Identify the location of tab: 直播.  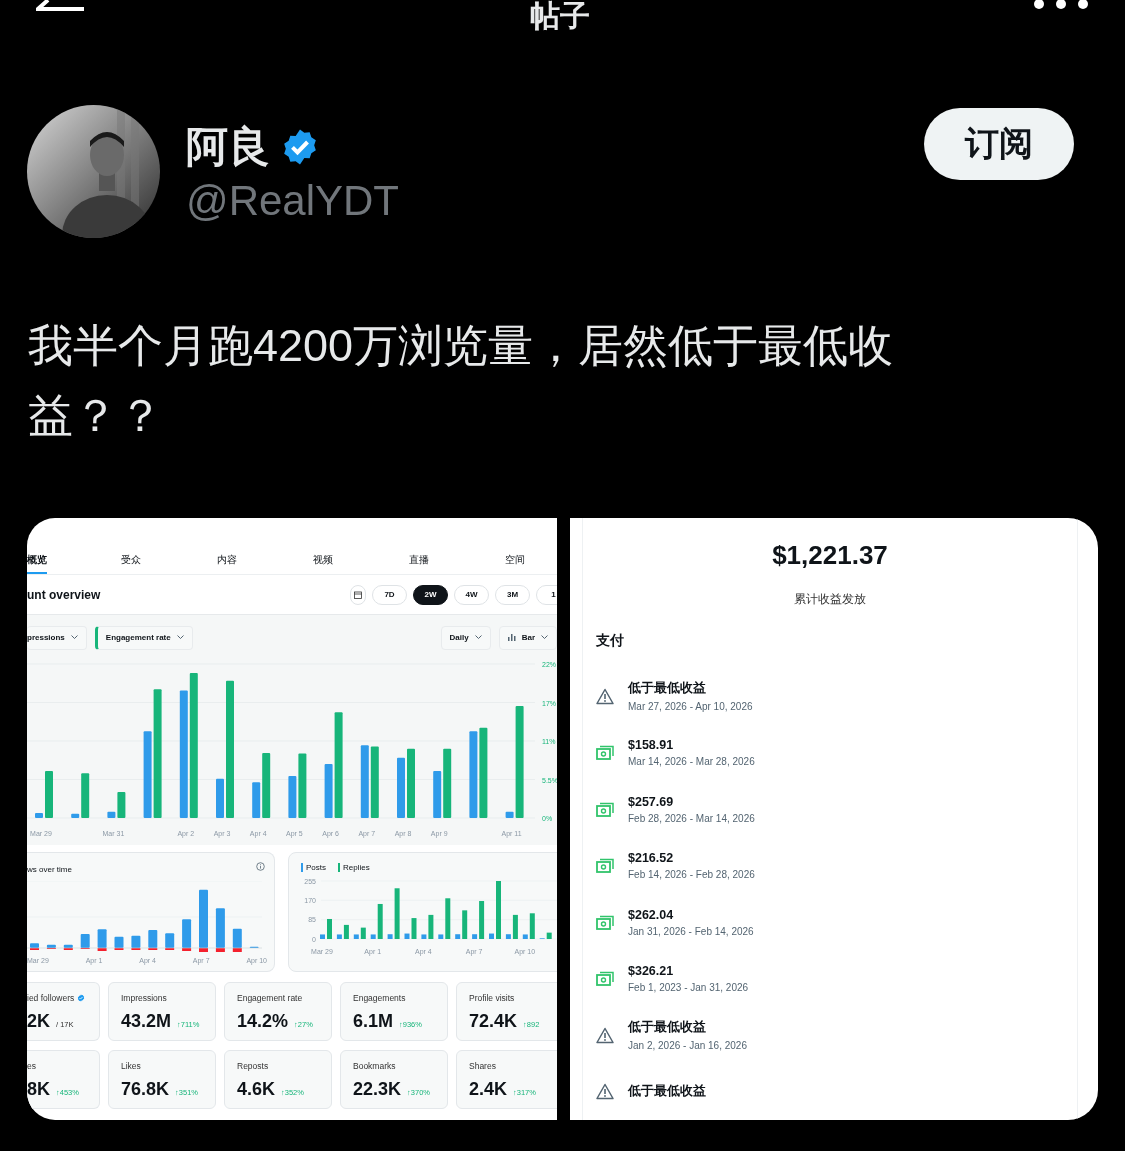
(419, 561).